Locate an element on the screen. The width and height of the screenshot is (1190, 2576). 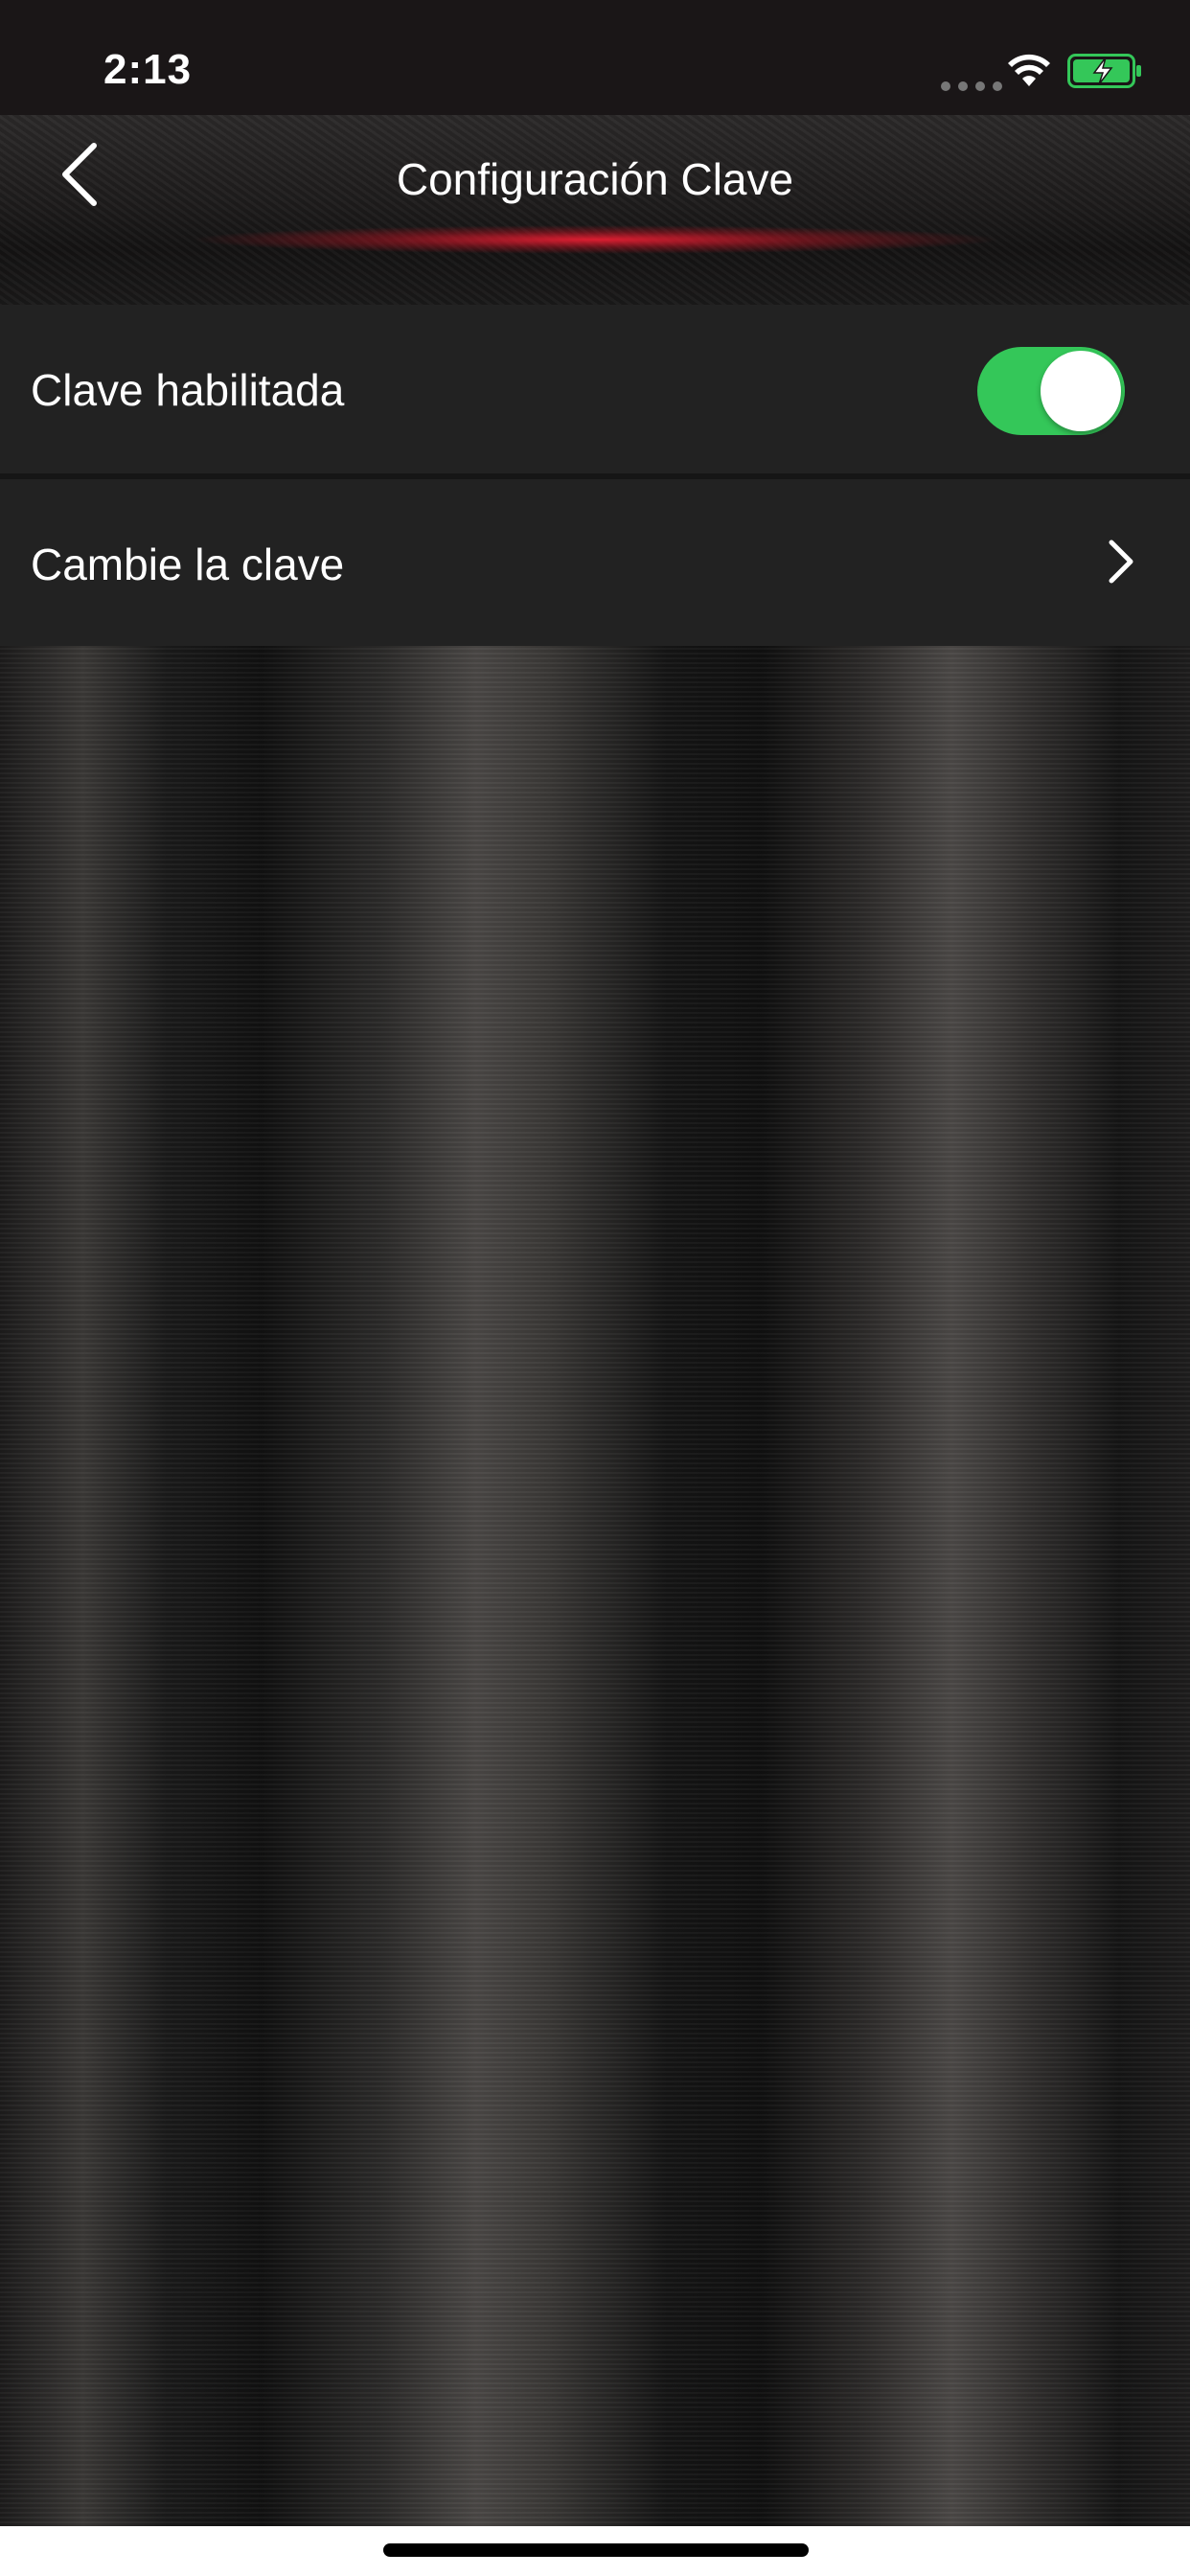
chevron-right-icon is located at coordinates (1121, 562).